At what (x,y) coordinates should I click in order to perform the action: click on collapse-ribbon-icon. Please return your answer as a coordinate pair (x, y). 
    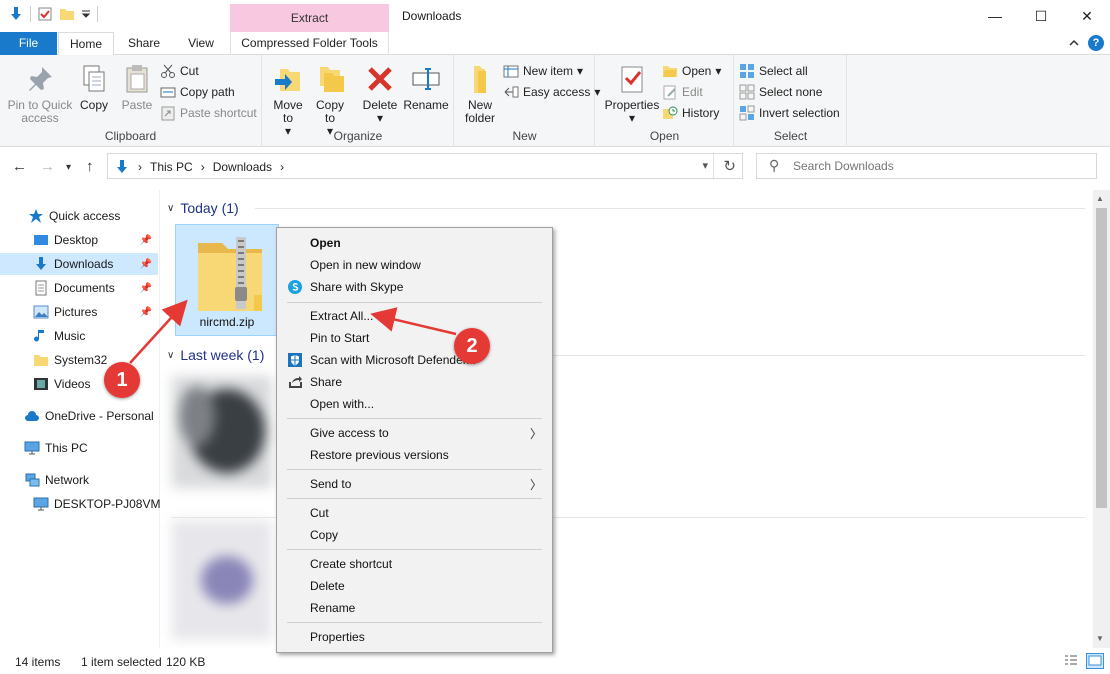
    Looking at the image, I should click on (1074, 43).